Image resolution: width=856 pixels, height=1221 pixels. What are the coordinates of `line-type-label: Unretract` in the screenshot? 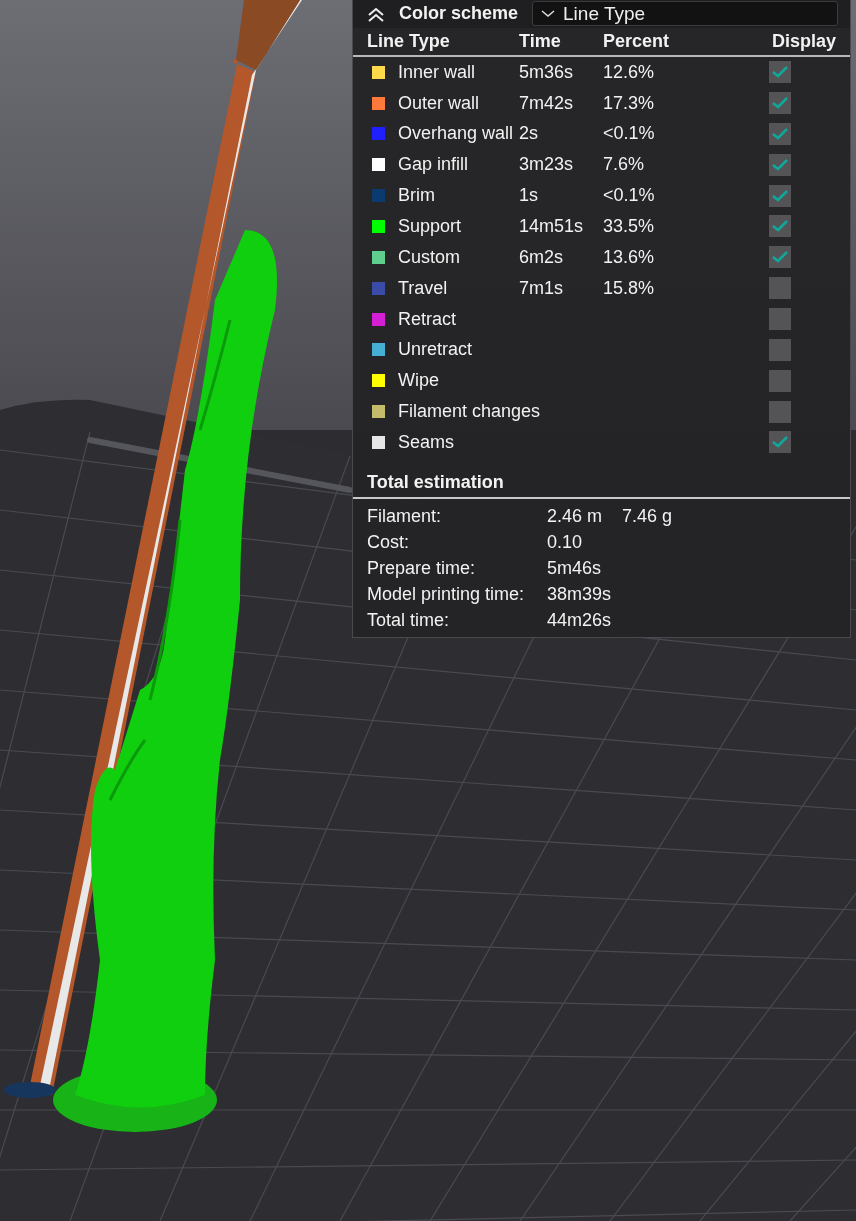 It's located at (435, 350).